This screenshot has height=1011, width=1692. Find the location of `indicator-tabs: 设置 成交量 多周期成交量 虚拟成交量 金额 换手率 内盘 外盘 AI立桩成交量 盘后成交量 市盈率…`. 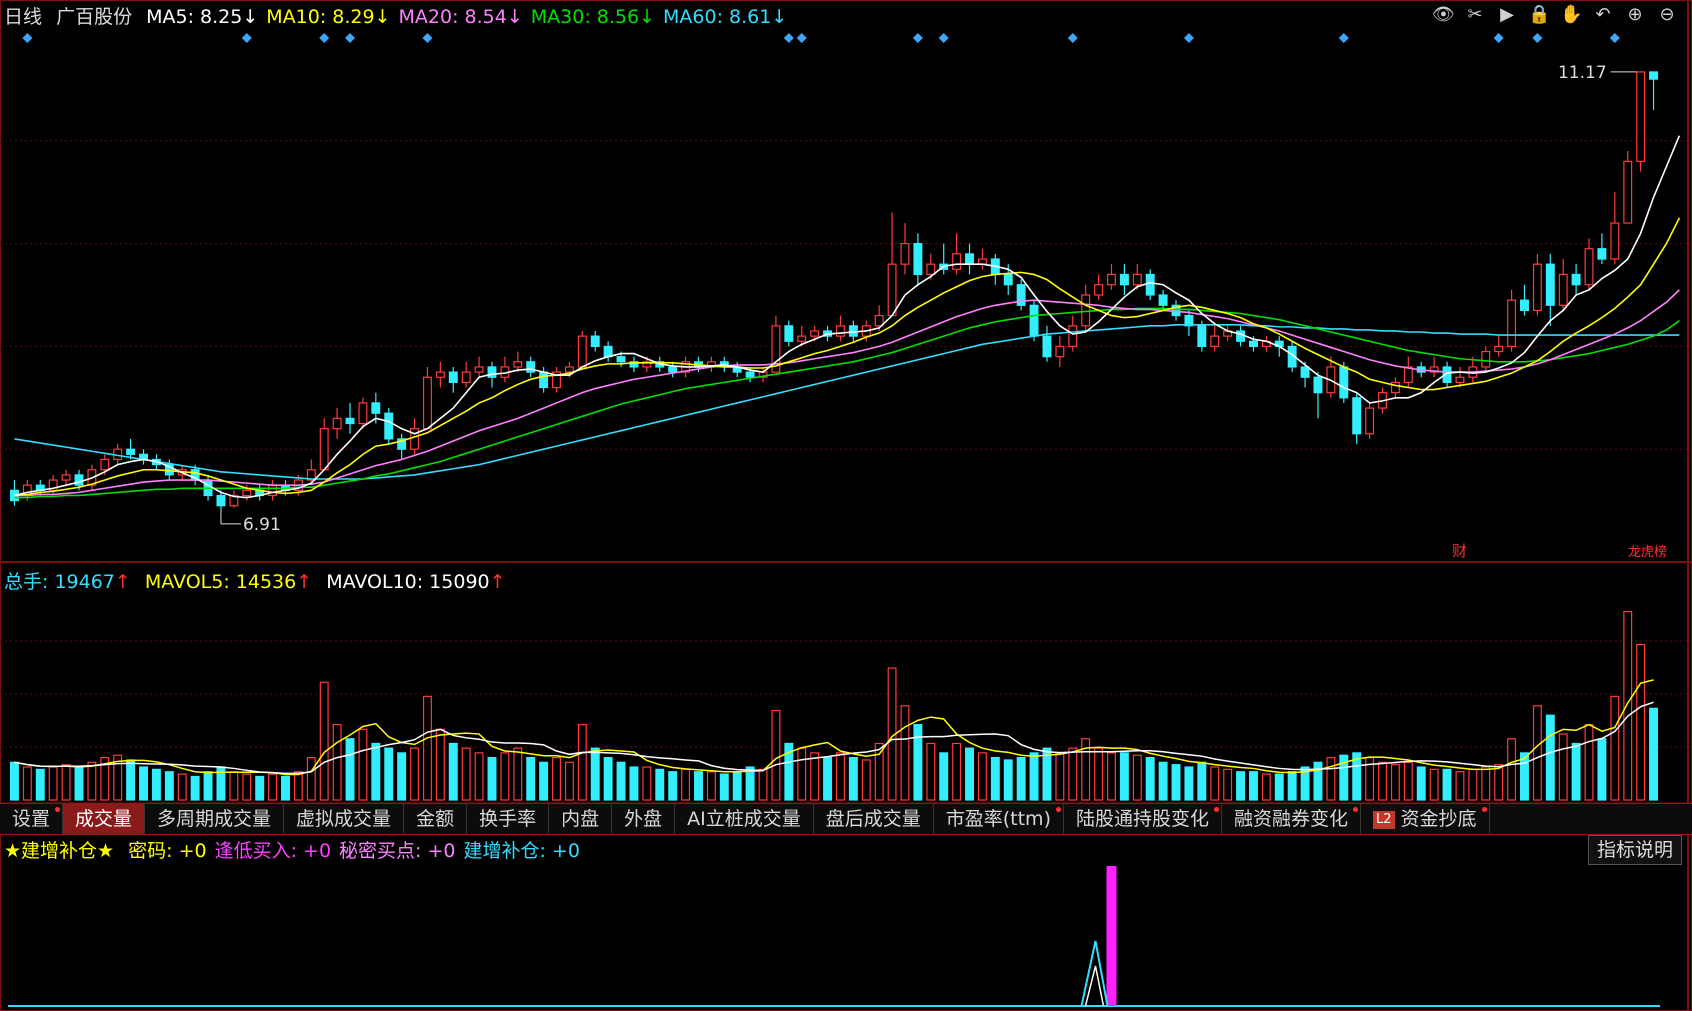

indicator-tabs: 设置 成交量 多周期成交量 虚拟成交量 金额 换手率 内盘 外盘 AI立桩成交量 盘后成交量 市盈率… is located at coordinates (846, 819).